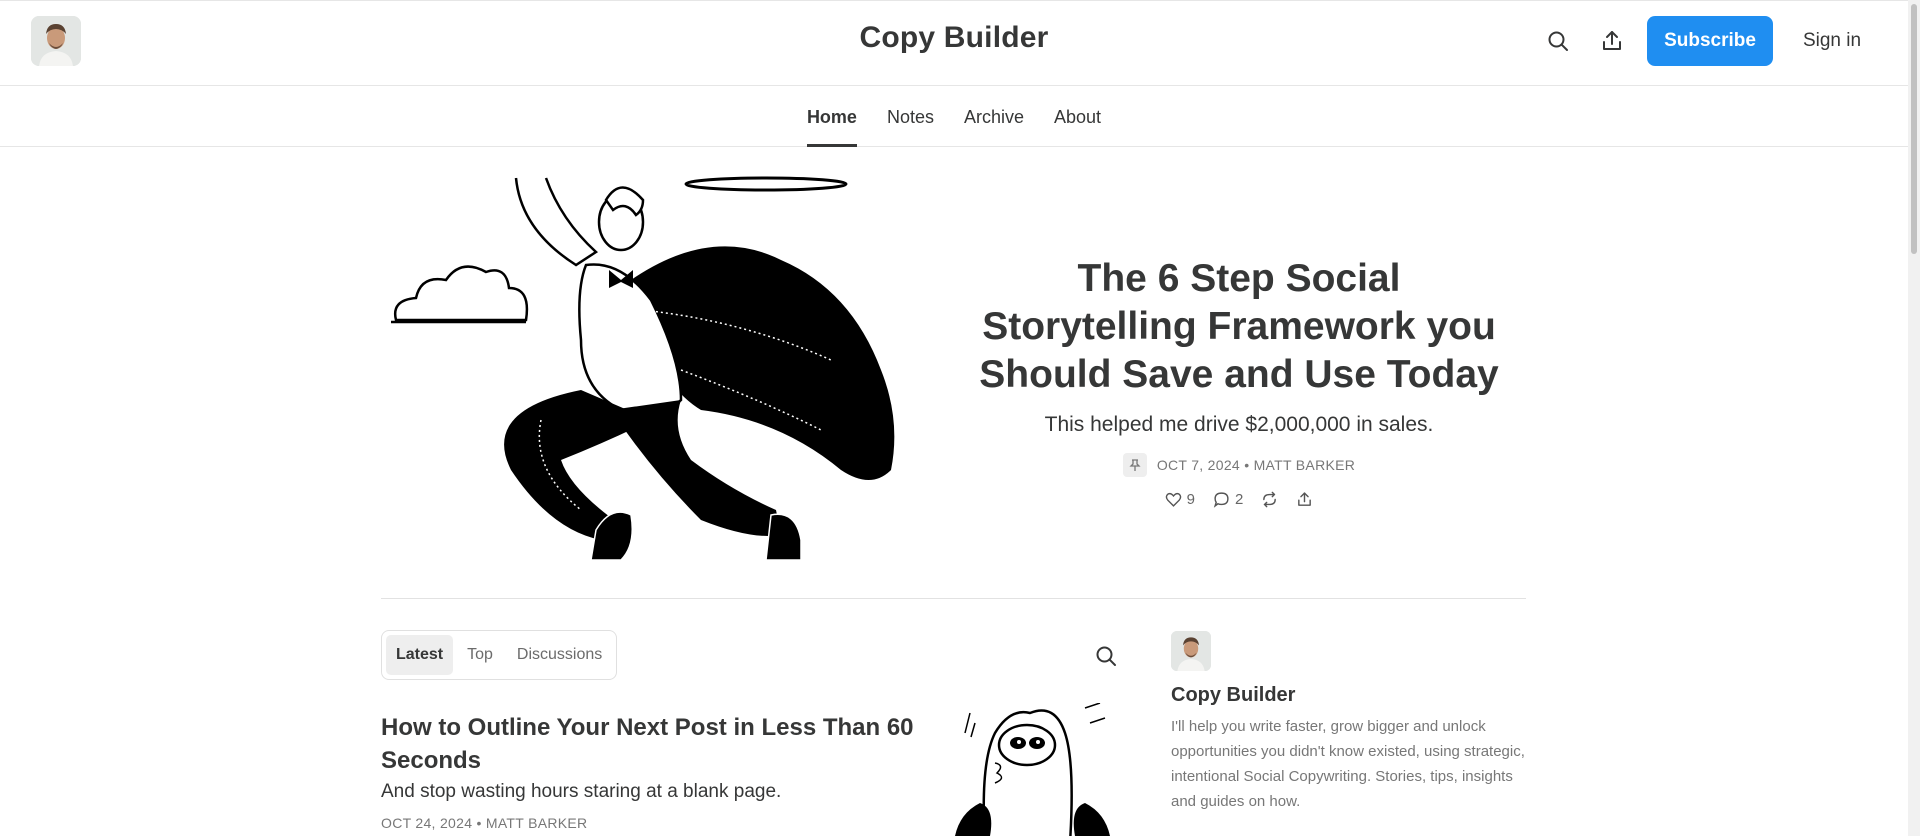 Image resolution: width=1920 pixels, height=836 pixels. I want to click on feed-tabs: Latest Top Discussions, so click(499, 655).